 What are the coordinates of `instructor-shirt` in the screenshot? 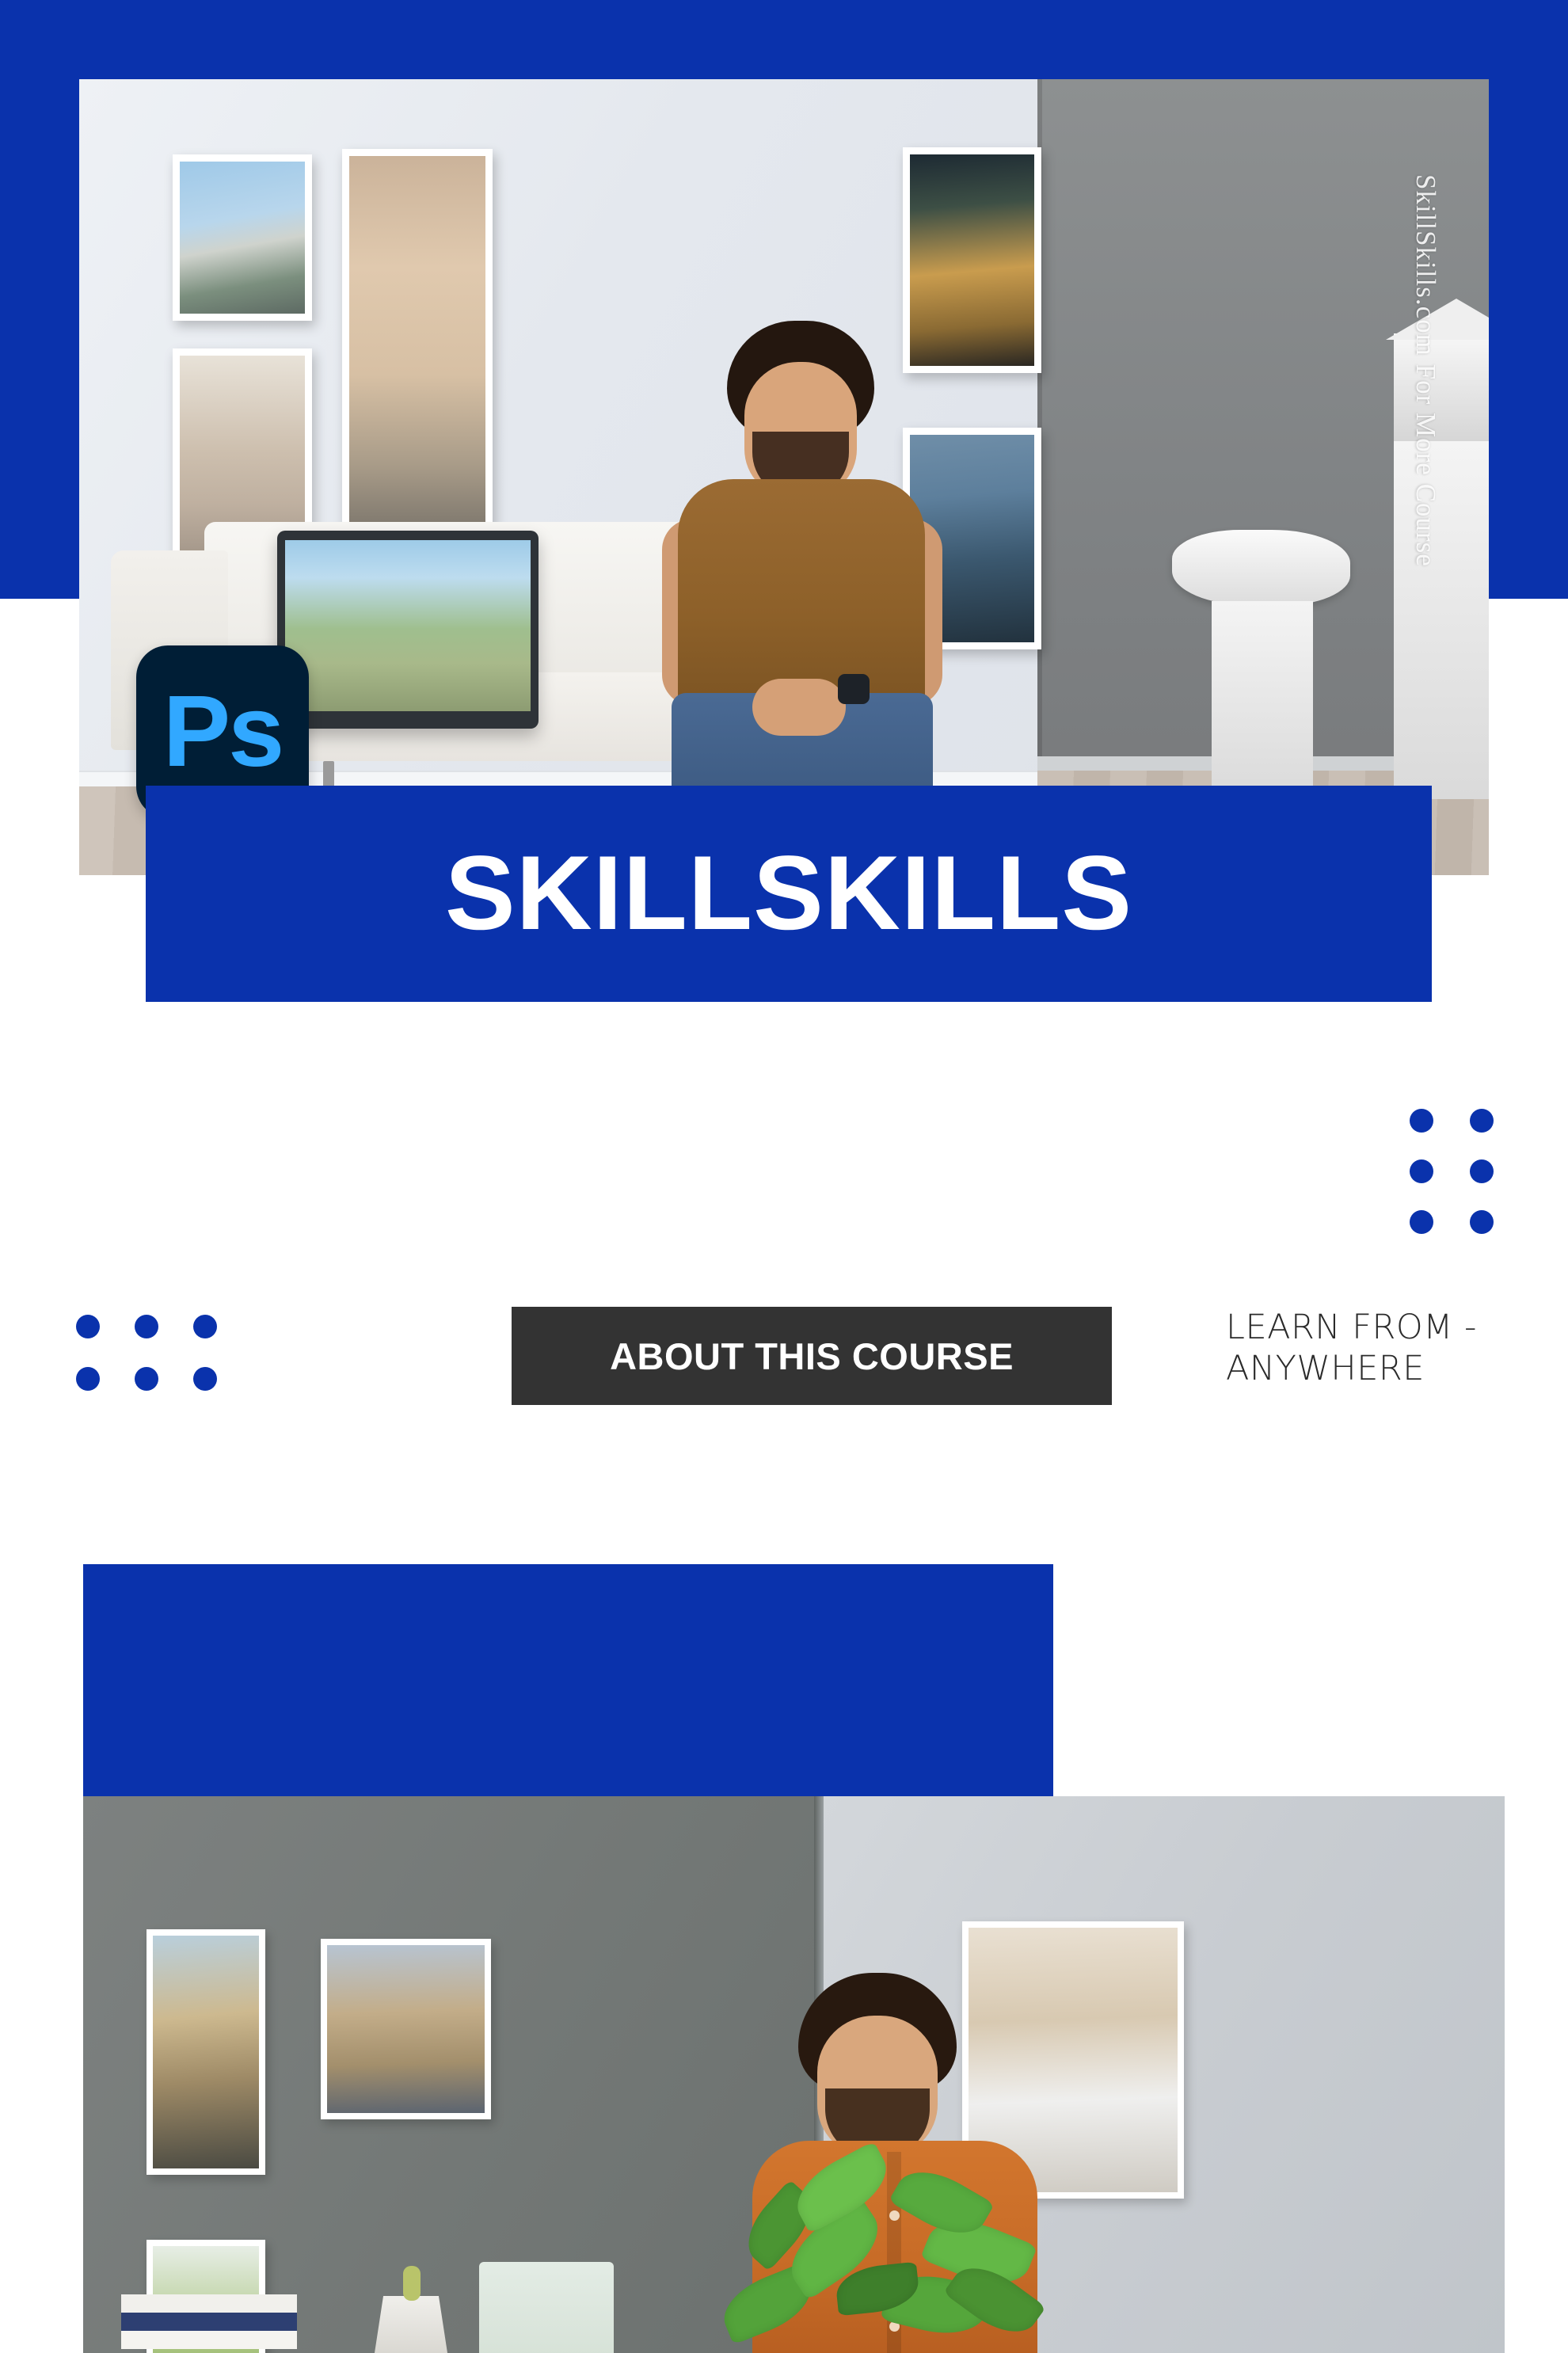 It's located at (801, 594).